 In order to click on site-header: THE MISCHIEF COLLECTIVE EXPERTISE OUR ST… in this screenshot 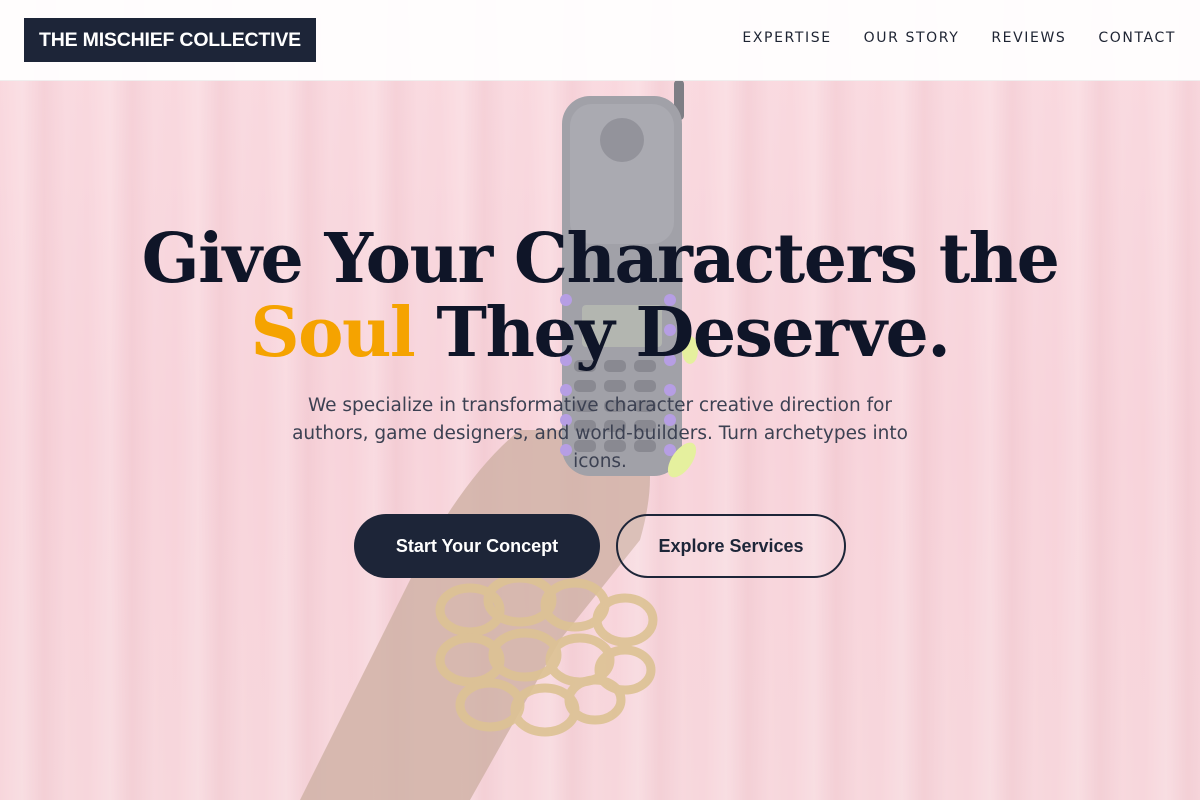, I will do `click(600, 40)`.